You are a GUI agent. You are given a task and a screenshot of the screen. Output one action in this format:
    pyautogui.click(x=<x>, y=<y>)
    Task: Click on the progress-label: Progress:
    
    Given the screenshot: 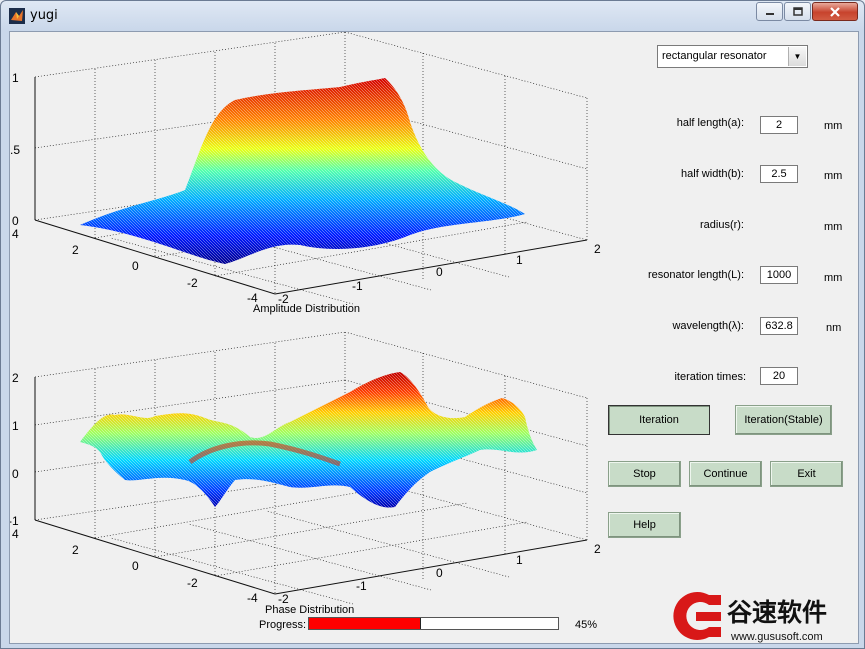 What is the action you would take?
    pyautogui.click(x=283, y=625)
    